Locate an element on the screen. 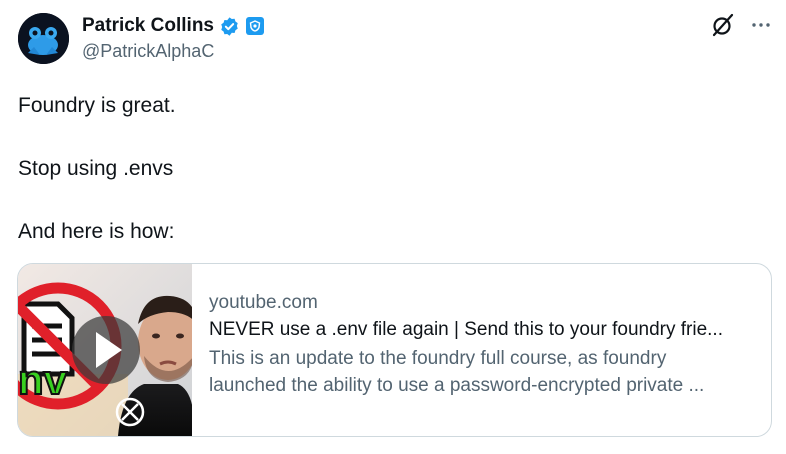 This screenshot has width=786, height=454. thumbnail-image is located at coordinates (105, 350).